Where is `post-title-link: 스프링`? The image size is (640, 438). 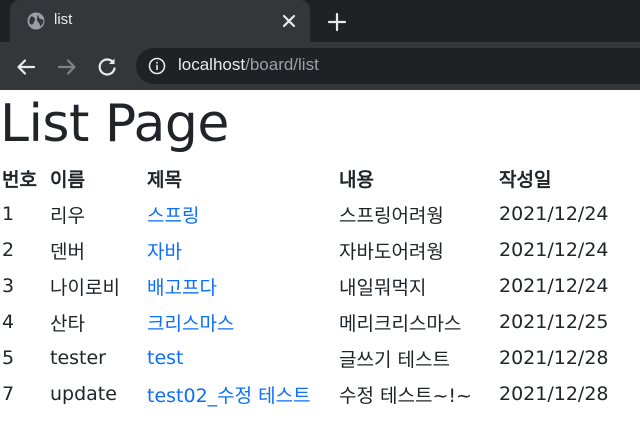
post-title-link: 스프링 is located at coordinates (173, 216).